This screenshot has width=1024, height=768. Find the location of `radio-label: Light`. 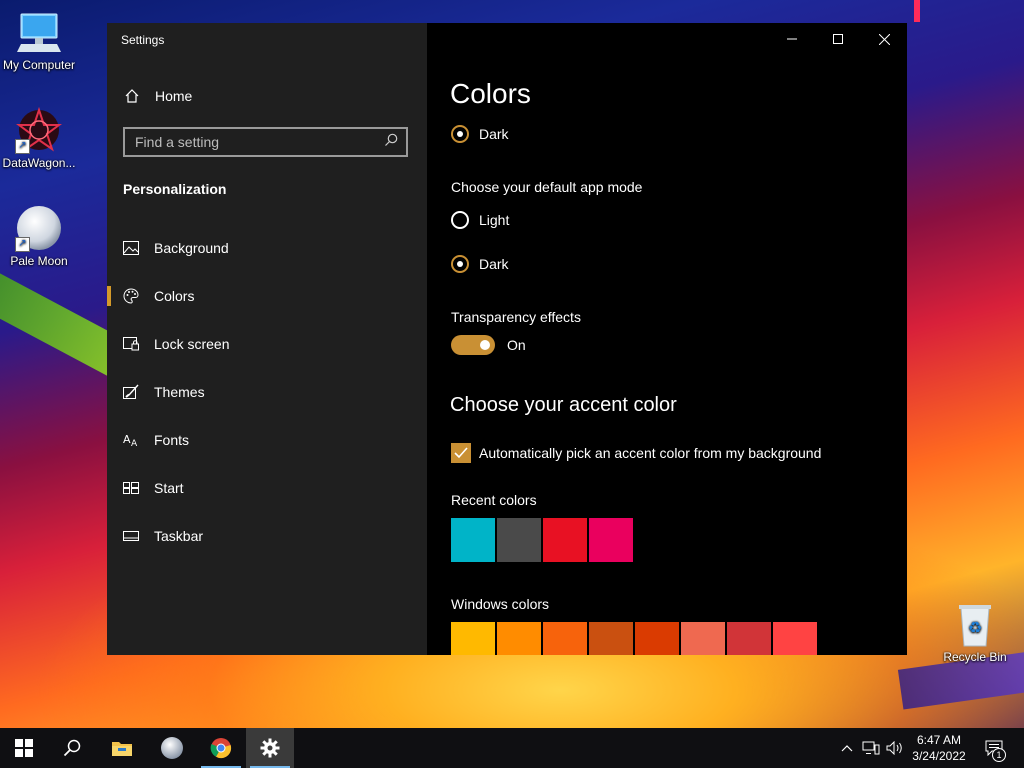

radio-label: Light is located at coordinates (494, 220).